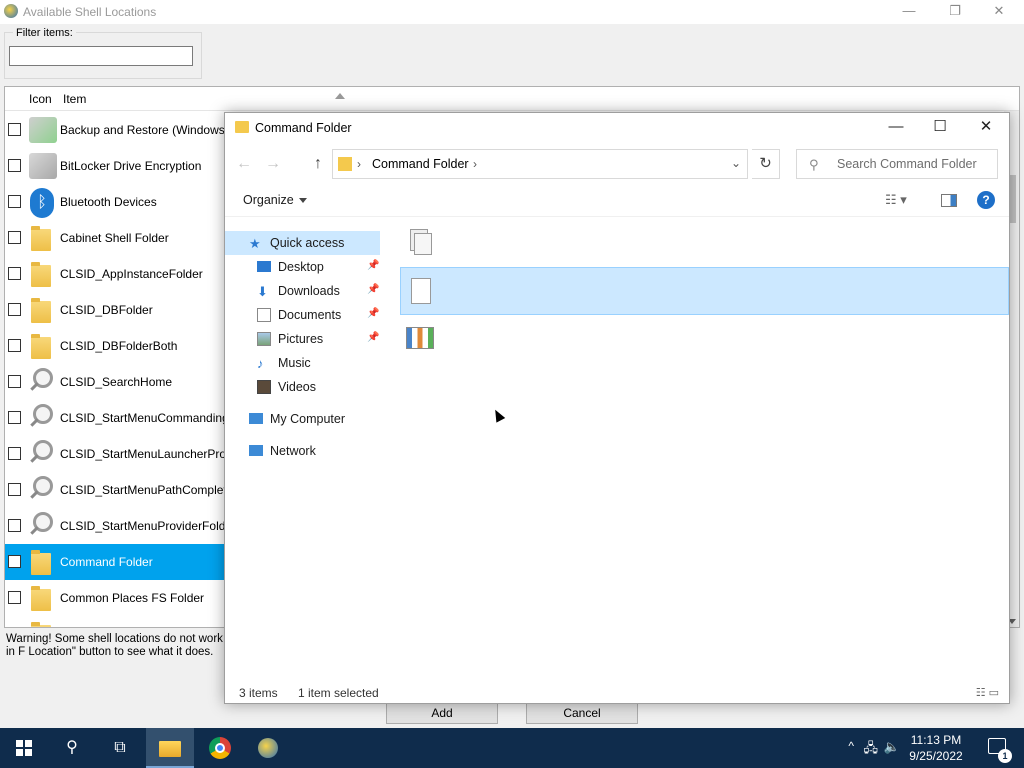 The height and width of the screenshot is (768, 1024). Describe the element at coordinates (766, 164) in the screenshot. I see `refresh-button: ↻` at that location.